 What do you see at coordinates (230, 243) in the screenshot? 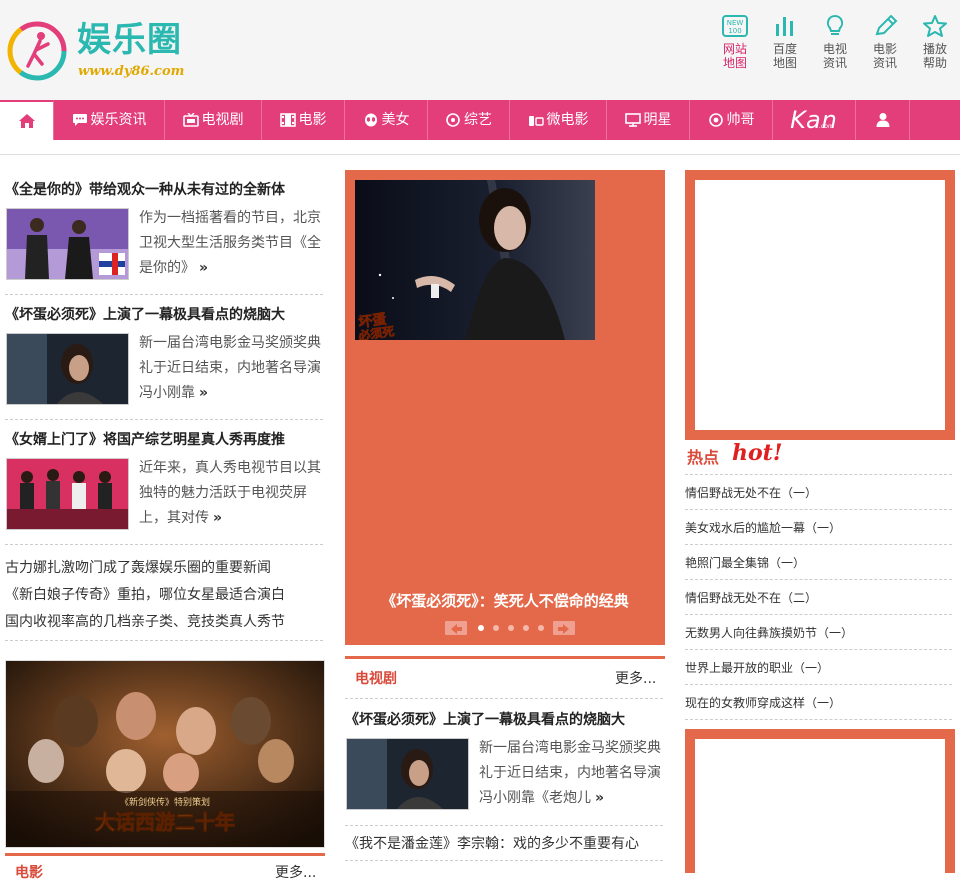
I see `news-description: 作为一档摇著看的节目，北京卫视大型生活服务类节目《全是你的》»` at bounding box center [230, 243].